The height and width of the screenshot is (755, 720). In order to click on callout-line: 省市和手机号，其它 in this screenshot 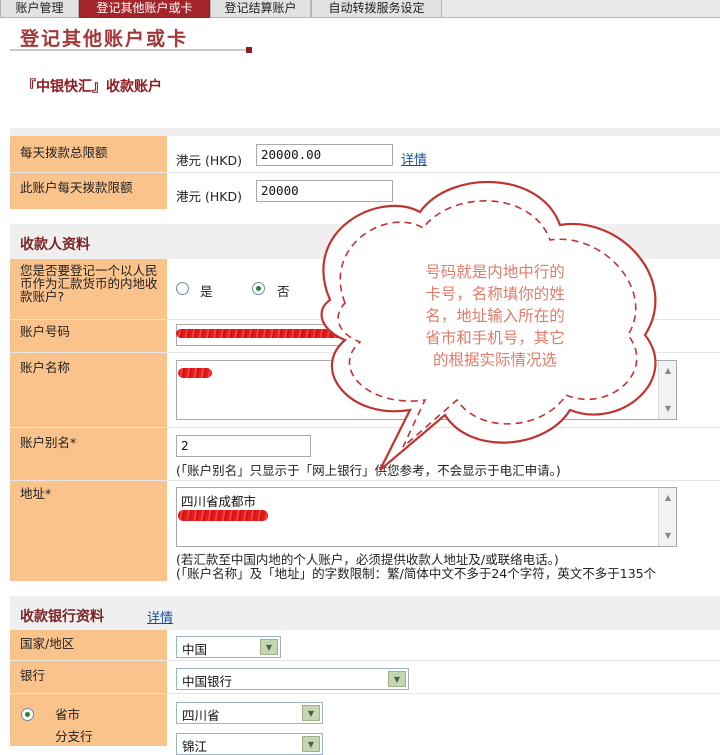, I will do `click(495, 338)`.